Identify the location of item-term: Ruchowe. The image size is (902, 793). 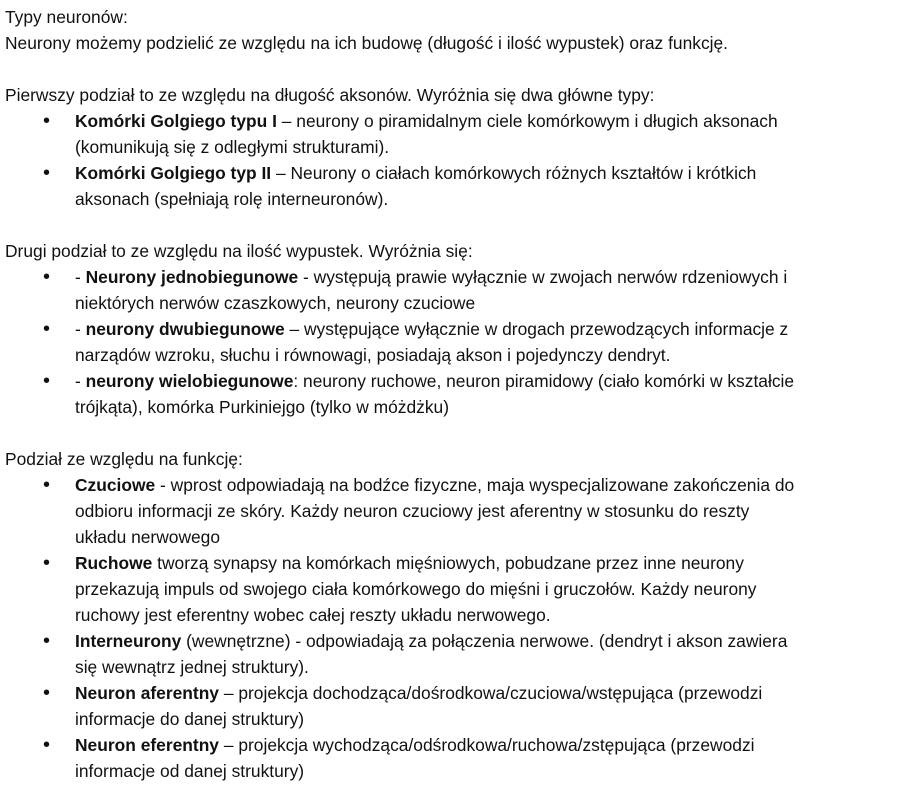
(114, 563).